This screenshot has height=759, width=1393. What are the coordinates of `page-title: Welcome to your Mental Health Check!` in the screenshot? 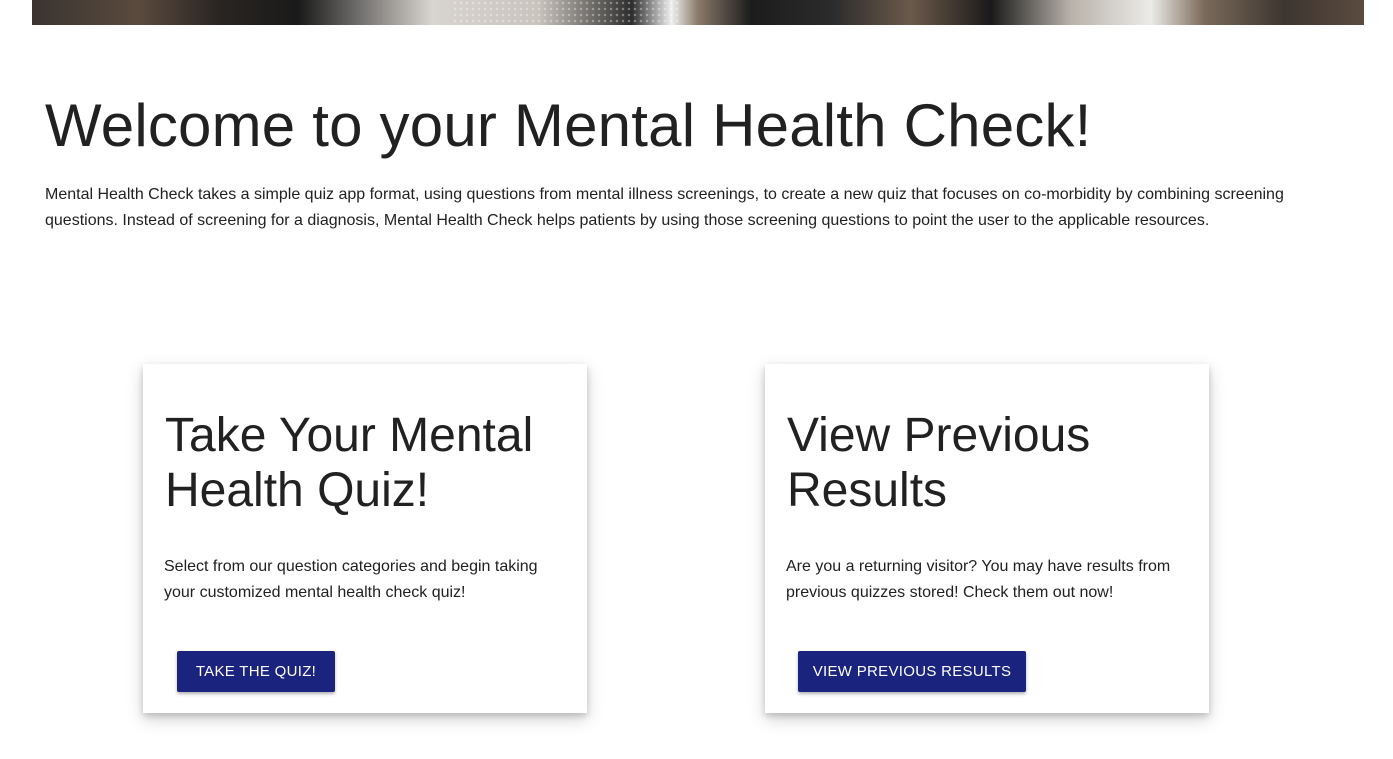 It's located at (568, 125).